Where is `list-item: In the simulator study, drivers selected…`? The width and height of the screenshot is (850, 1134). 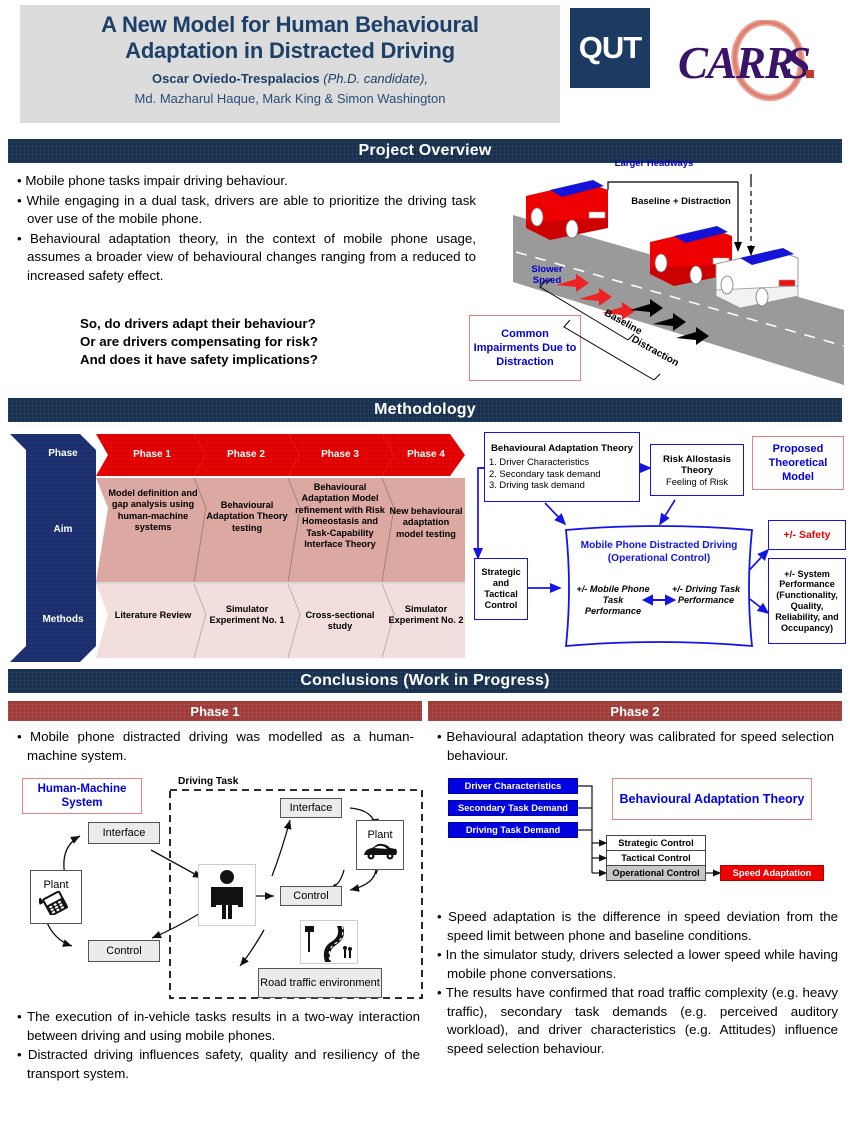
list-item: In the simulator study, drivers selected… is located at coordinates (636, 964).